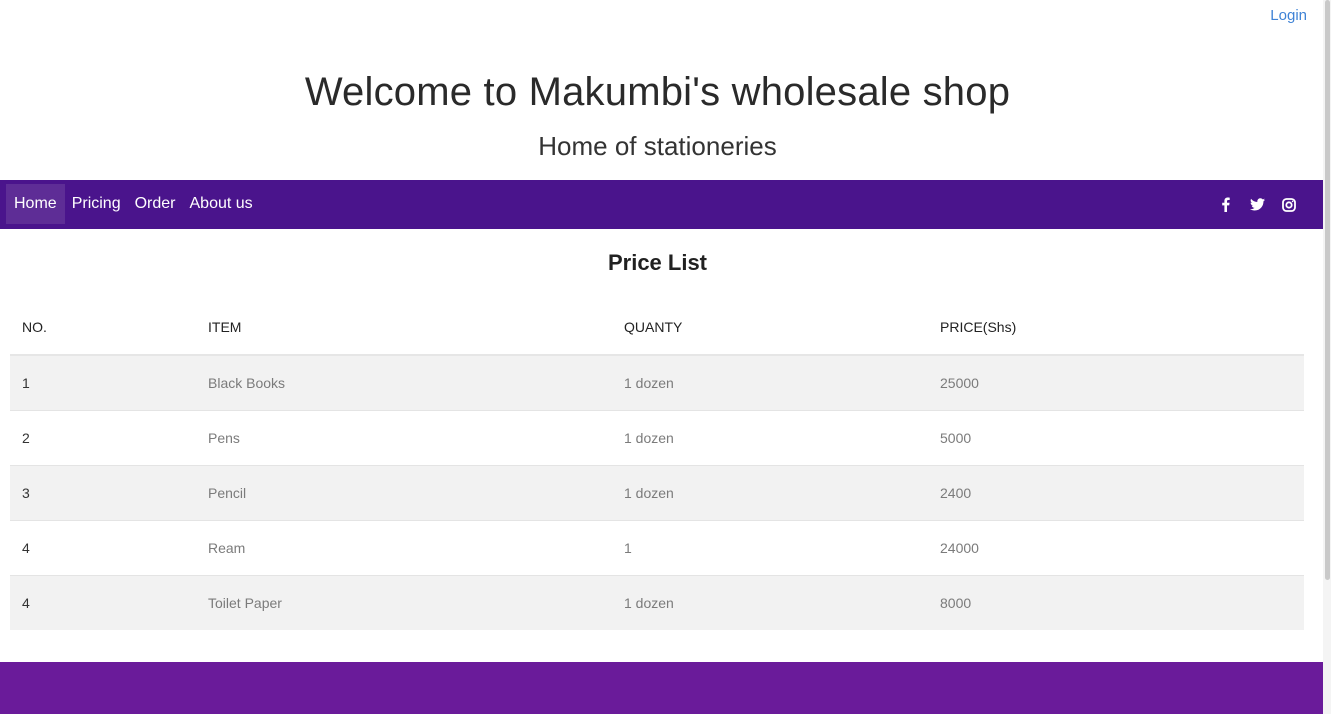  Describe the element at coordinates (1116, 383) in the screenshot. I see `row-price: 25000` at that location.